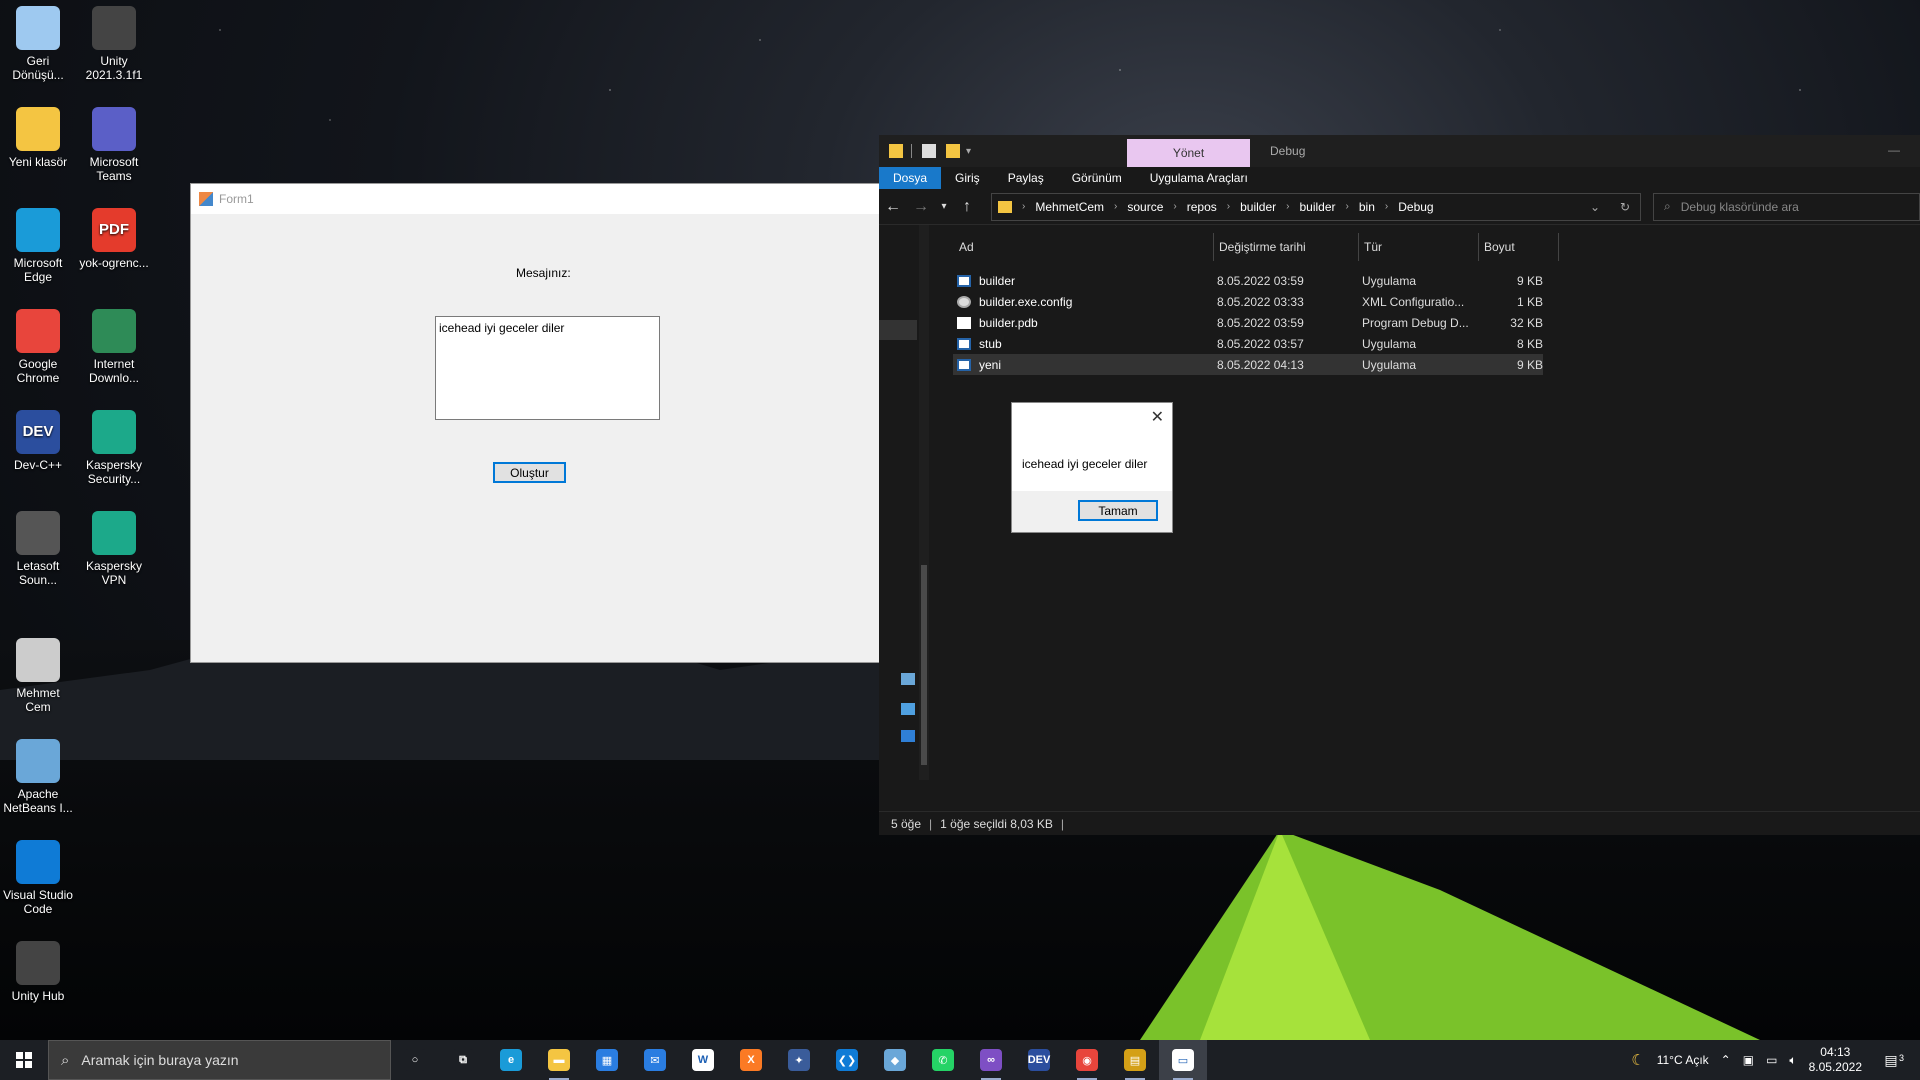 This screenshot has height=1080, width=1920. I want to click on recent-locations-icon: ▾, so click(944, 206).